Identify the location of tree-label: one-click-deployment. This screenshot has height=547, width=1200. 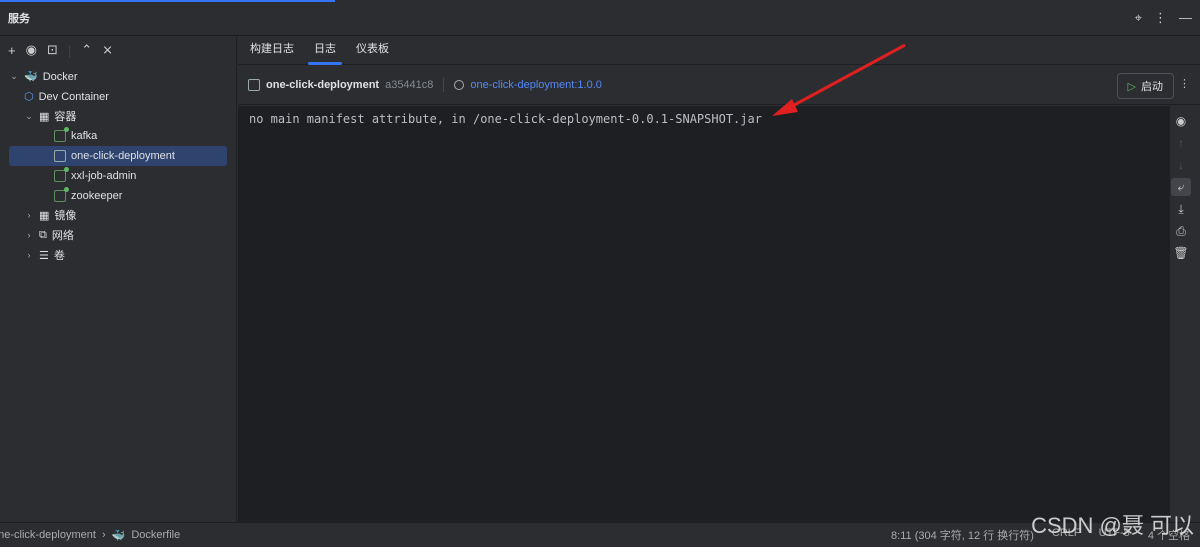
(123, 156).